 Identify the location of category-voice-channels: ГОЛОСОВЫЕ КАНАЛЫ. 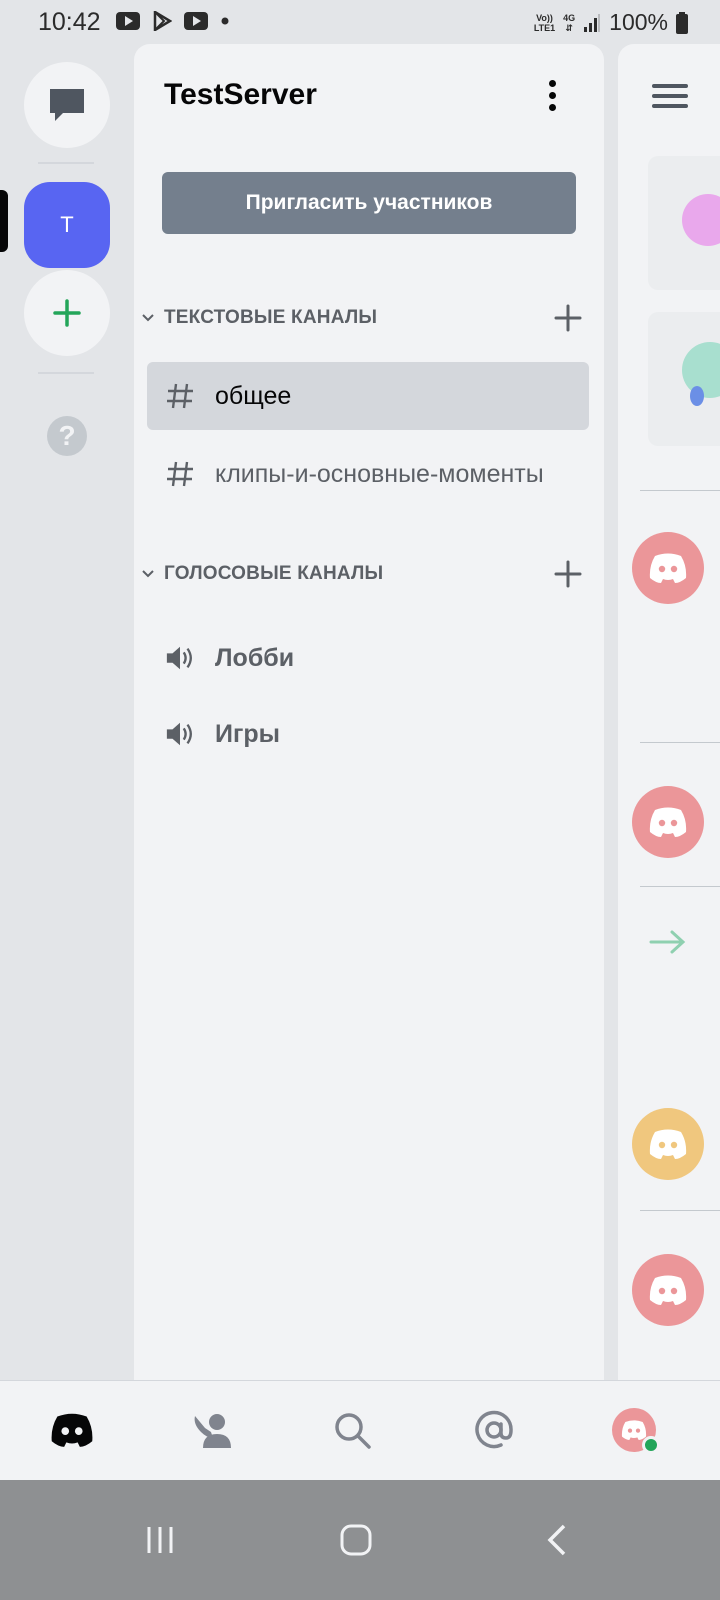
(362, 574).